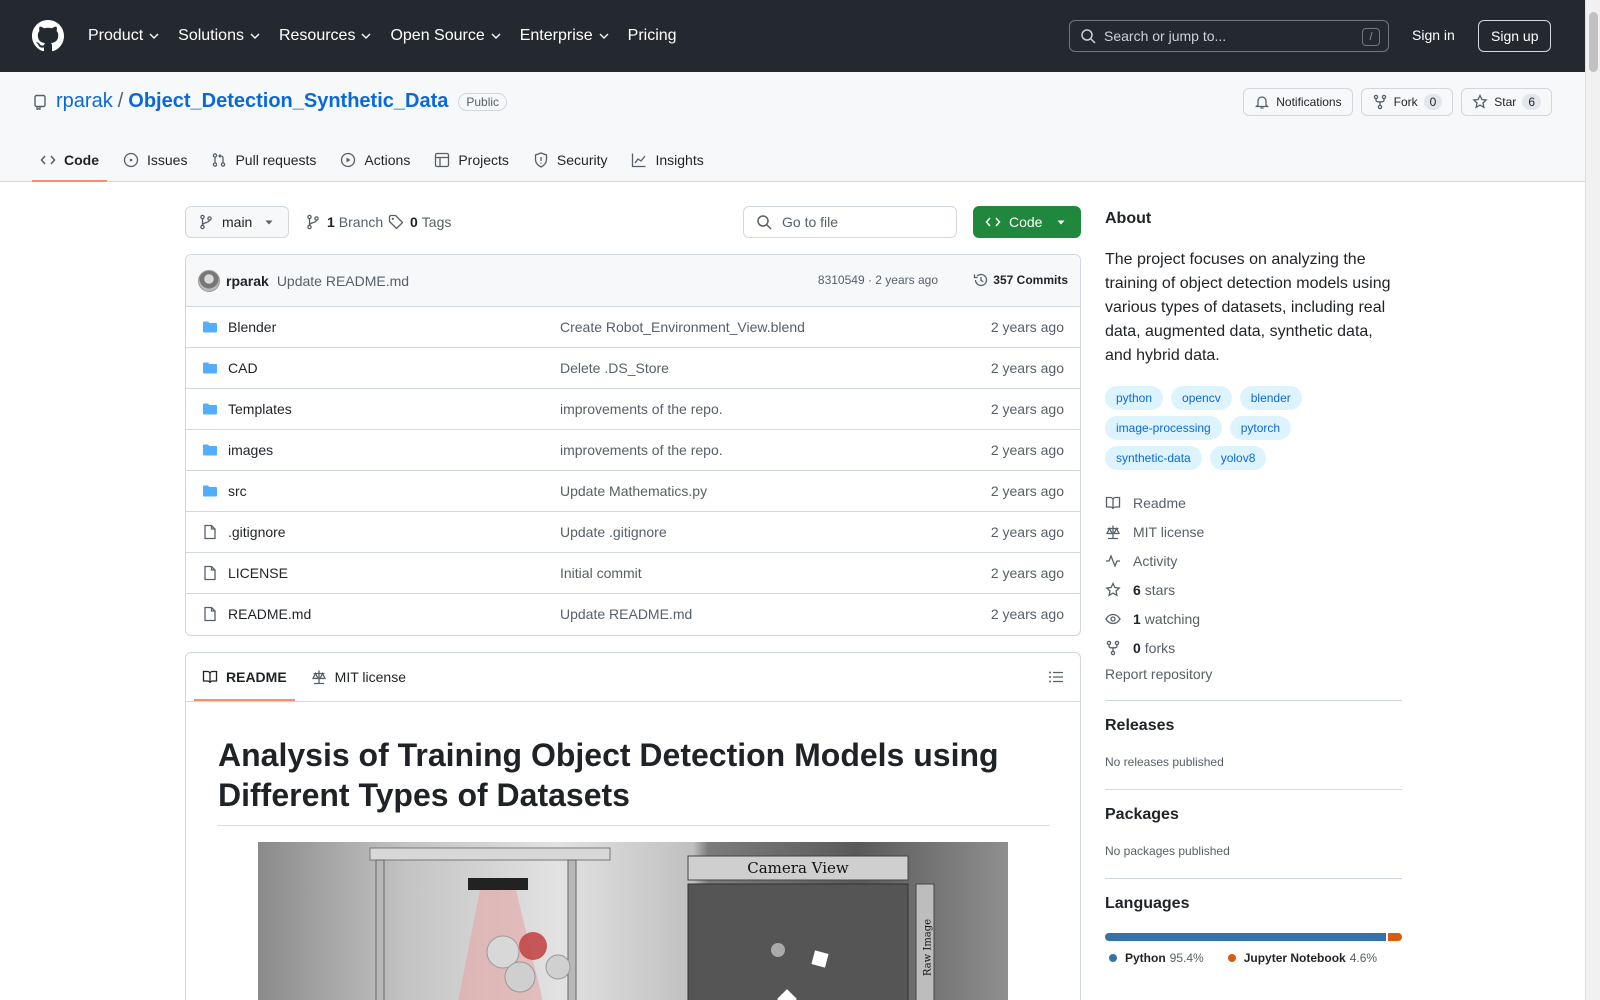 The image size is (1600, 1000). What do you see at coordinates (1270, 398) in the screenshot?
I see `topic-tag: blender` at bounding box center [1270, 398].